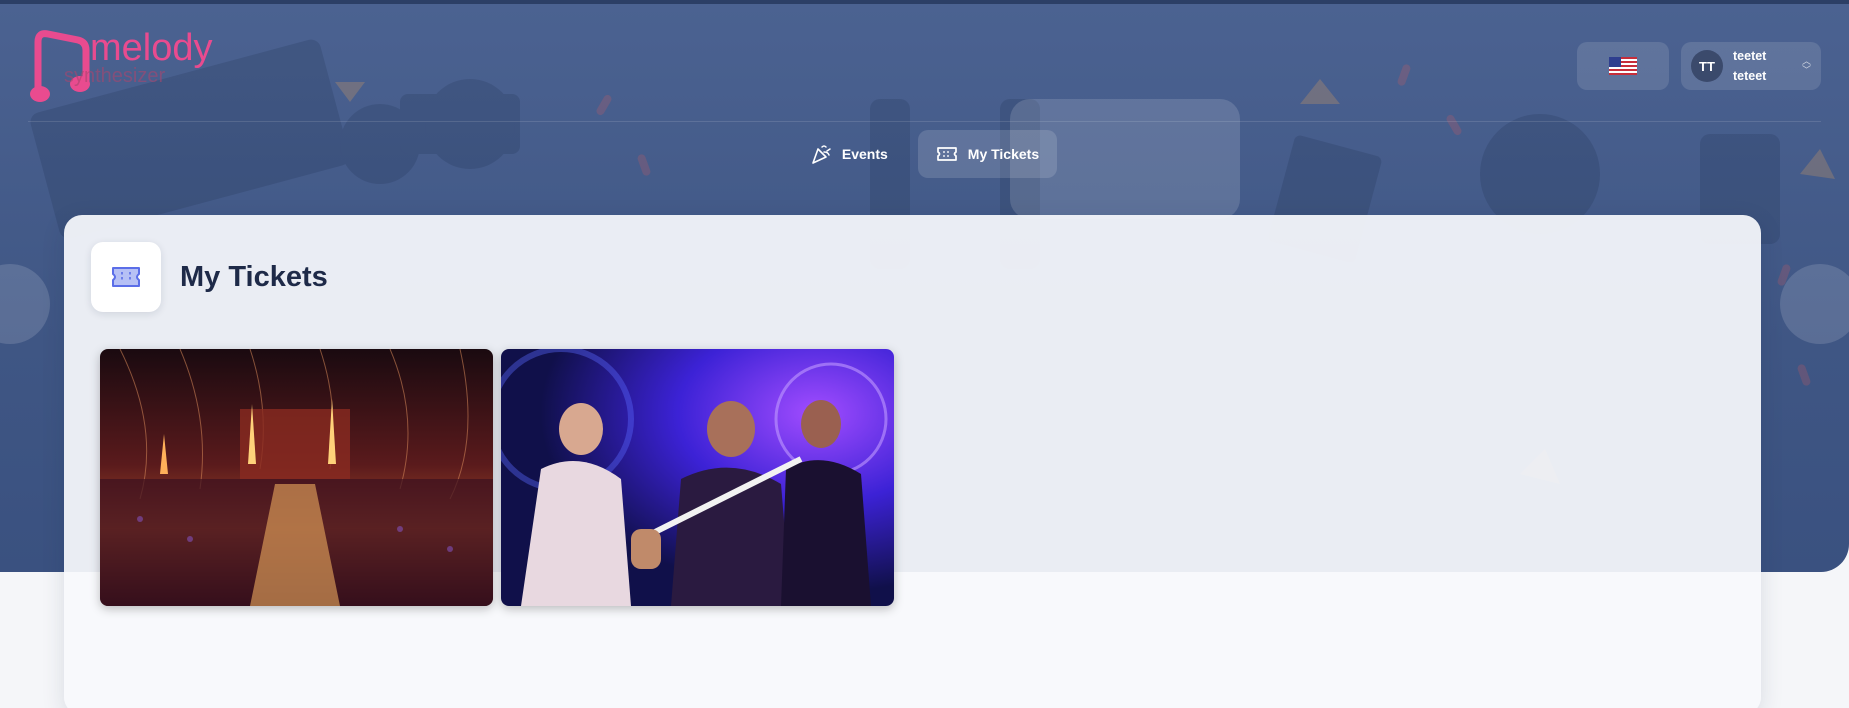 Image resolution: width=1849 pixels, height=708 pixels. What do you see at coordinates (151, 48) in the screenshot?
I see `svg-text: melody` at bounding box center [151, 48].